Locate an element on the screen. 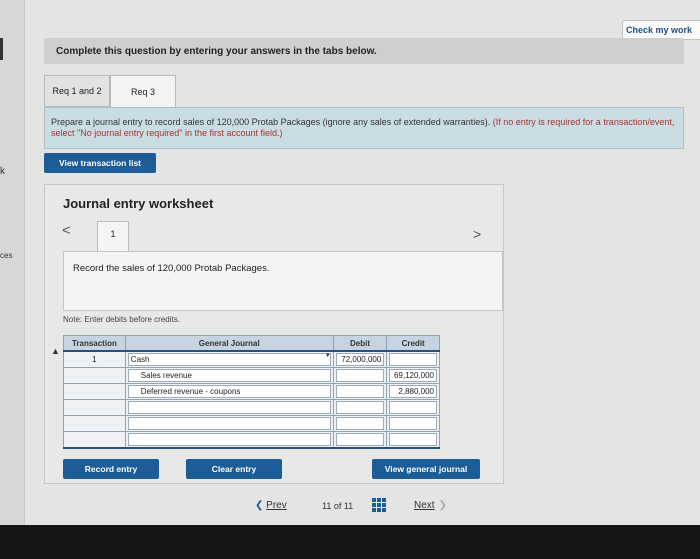 This screenshot has height=559, width=700. prev-button: ❮ Prev is located at coordinates (271, 505).